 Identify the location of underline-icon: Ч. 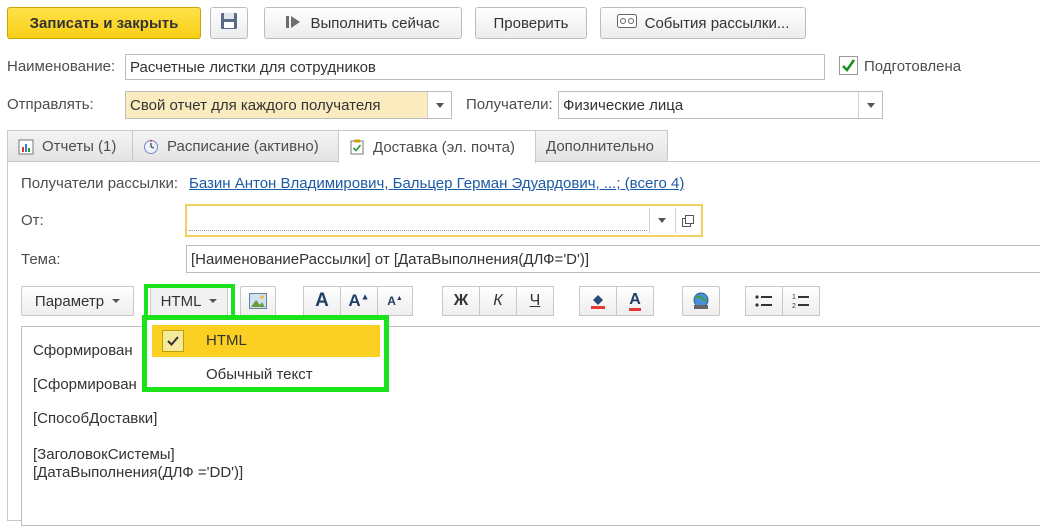
(535, 300).